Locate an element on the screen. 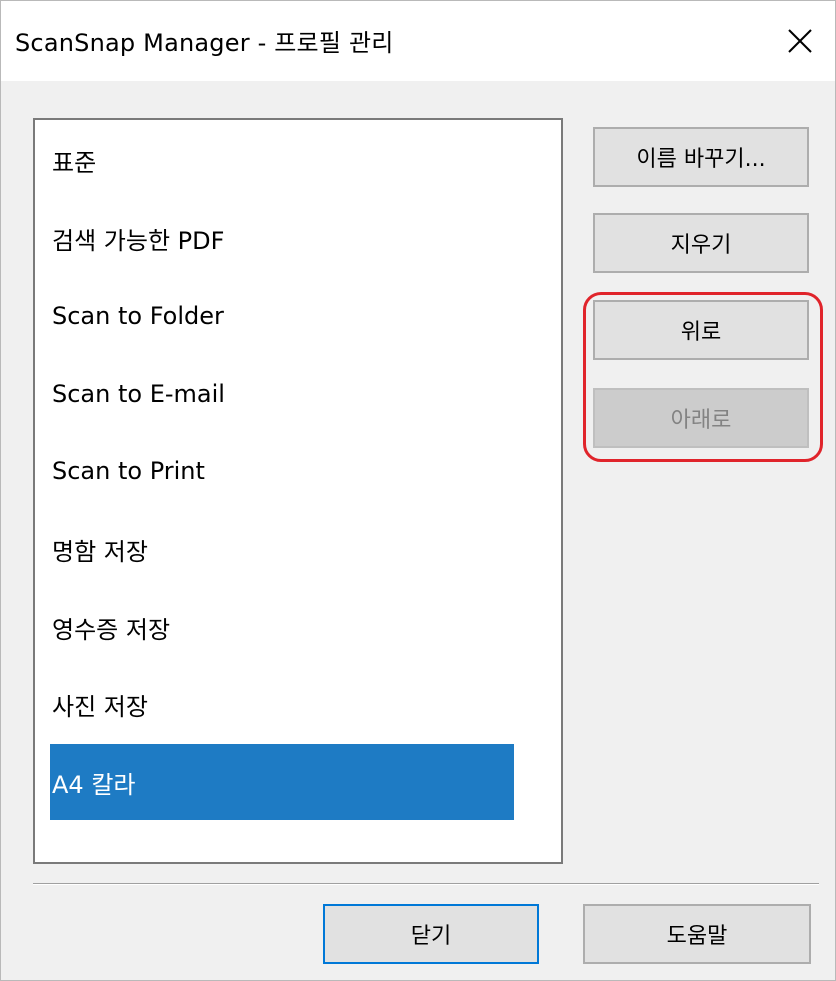 The image size is (836, 981). profile-item-label: Scan to Folder is located at coordinates (138, 316).